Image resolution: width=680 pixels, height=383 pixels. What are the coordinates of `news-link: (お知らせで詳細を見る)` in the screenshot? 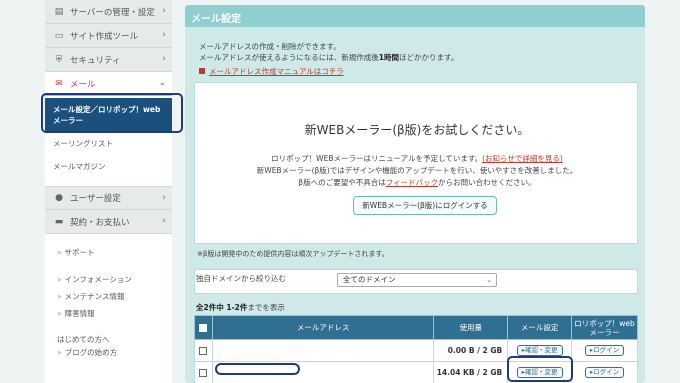 It's located at (522, 158).